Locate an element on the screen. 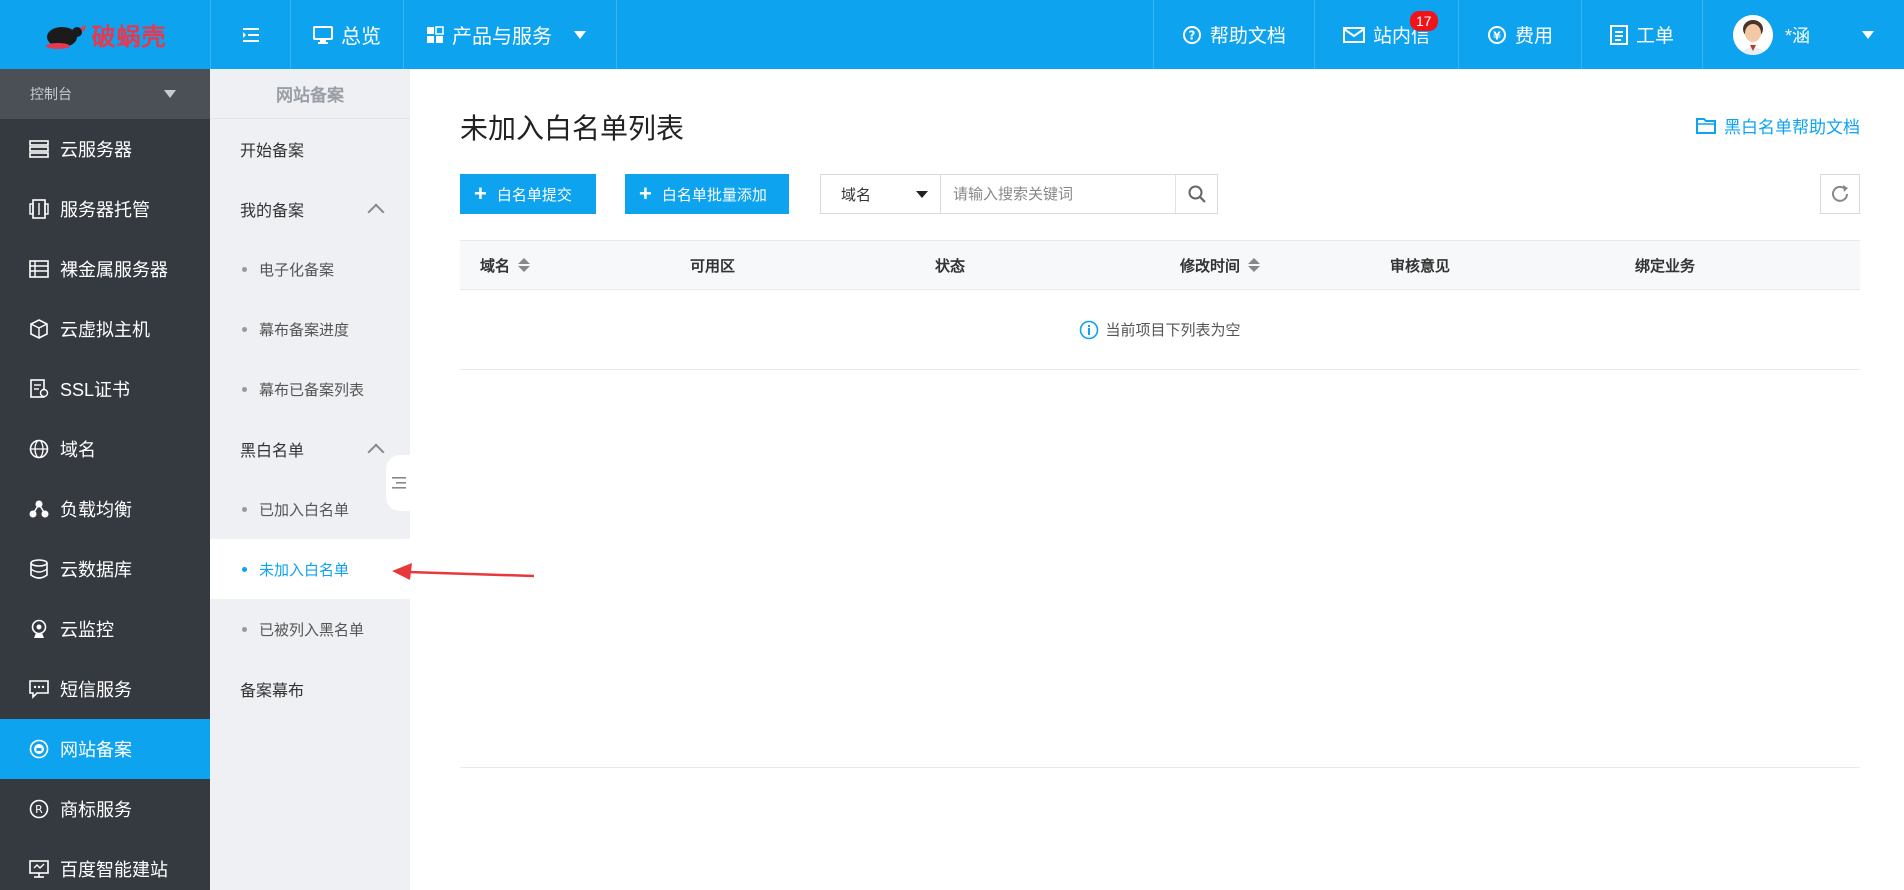 The image size is (1904, 890). chevron-down-icon is located at coordinates (1868, 34).